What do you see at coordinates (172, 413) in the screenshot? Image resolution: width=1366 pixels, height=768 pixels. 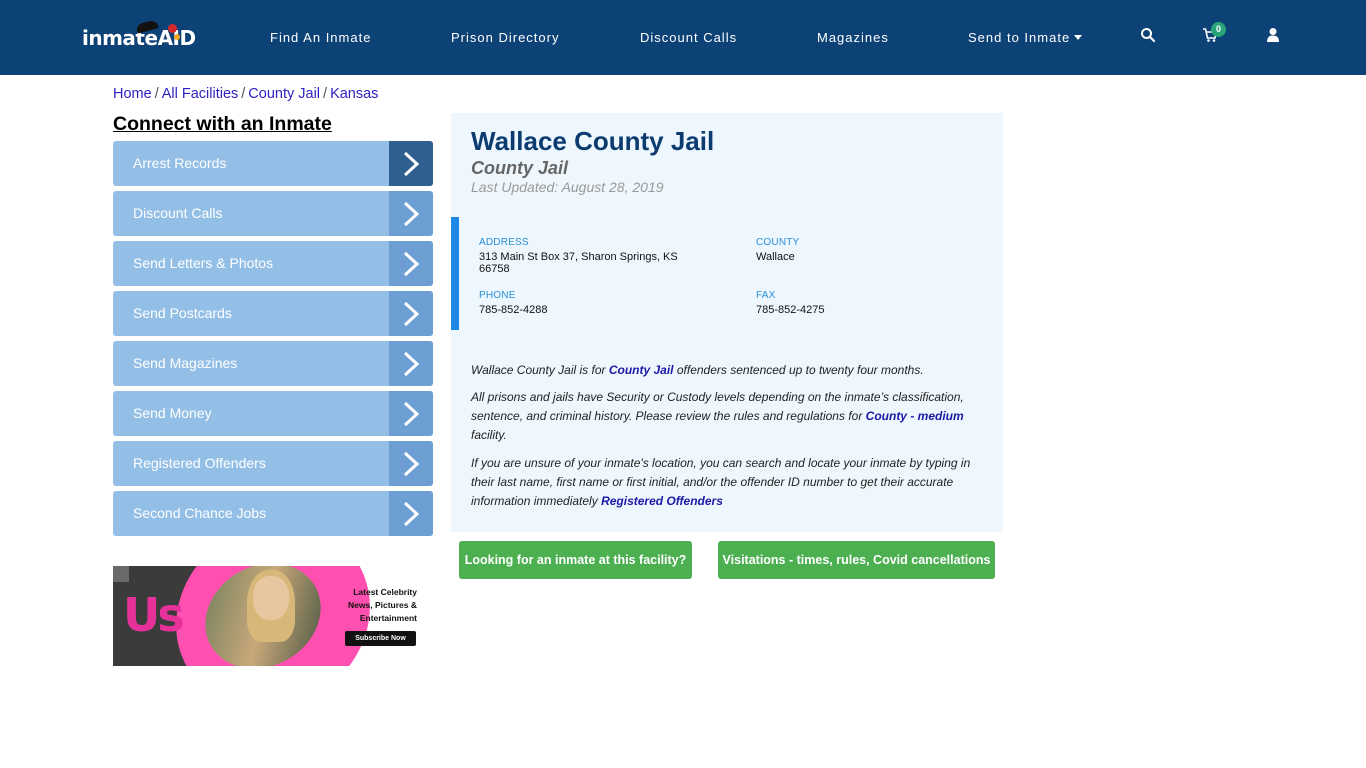 I see `sidebar-item-label: Send Money` at bounding box center [172, 413].